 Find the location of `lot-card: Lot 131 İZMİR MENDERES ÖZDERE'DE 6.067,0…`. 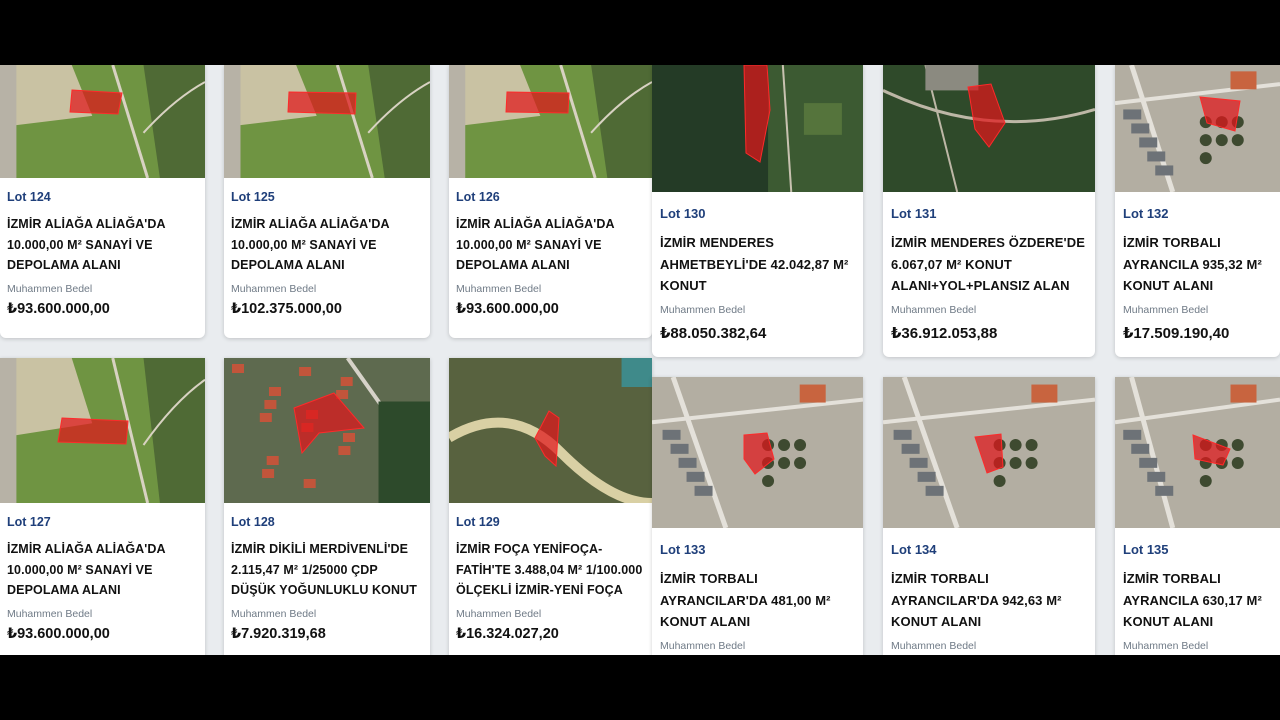

lot-card: Lot 131 İZMİR MENDERES ÖZDERE'DE 6.067,0… is located at coordinates (989, 211).